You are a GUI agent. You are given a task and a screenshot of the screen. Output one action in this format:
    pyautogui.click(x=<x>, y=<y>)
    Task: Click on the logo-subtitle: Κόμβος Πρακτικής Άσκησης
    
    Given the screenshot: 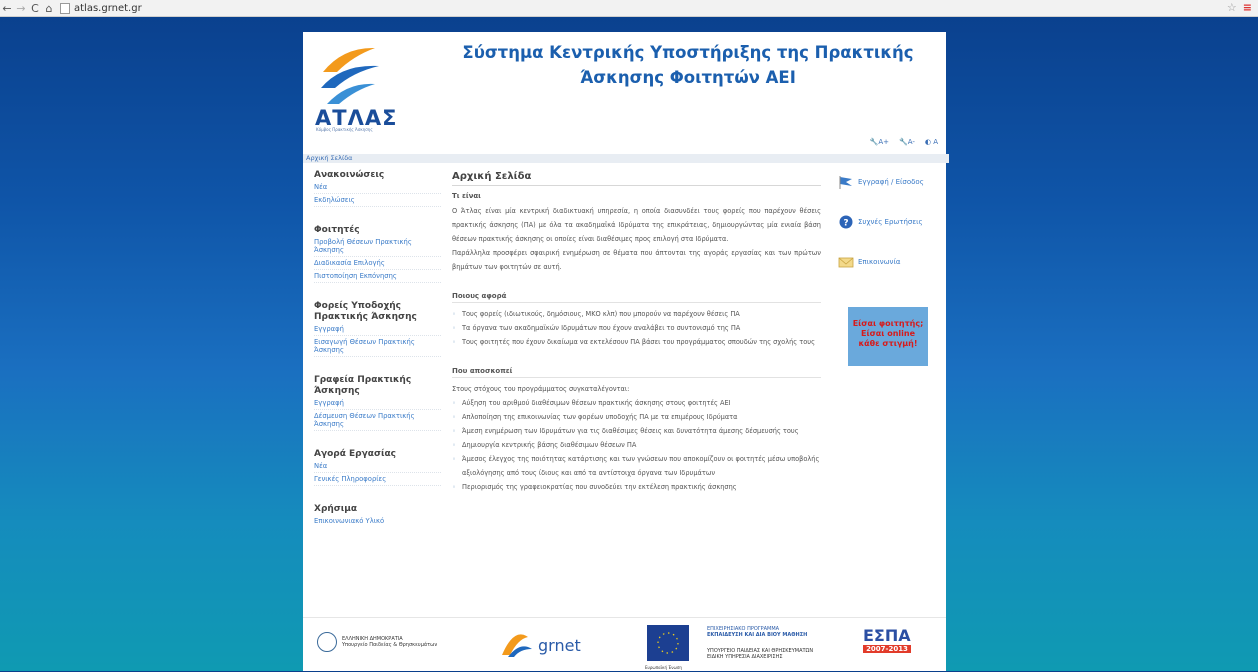 What is the action you would take?
    pyautogui.click(x=344, y=129)
    